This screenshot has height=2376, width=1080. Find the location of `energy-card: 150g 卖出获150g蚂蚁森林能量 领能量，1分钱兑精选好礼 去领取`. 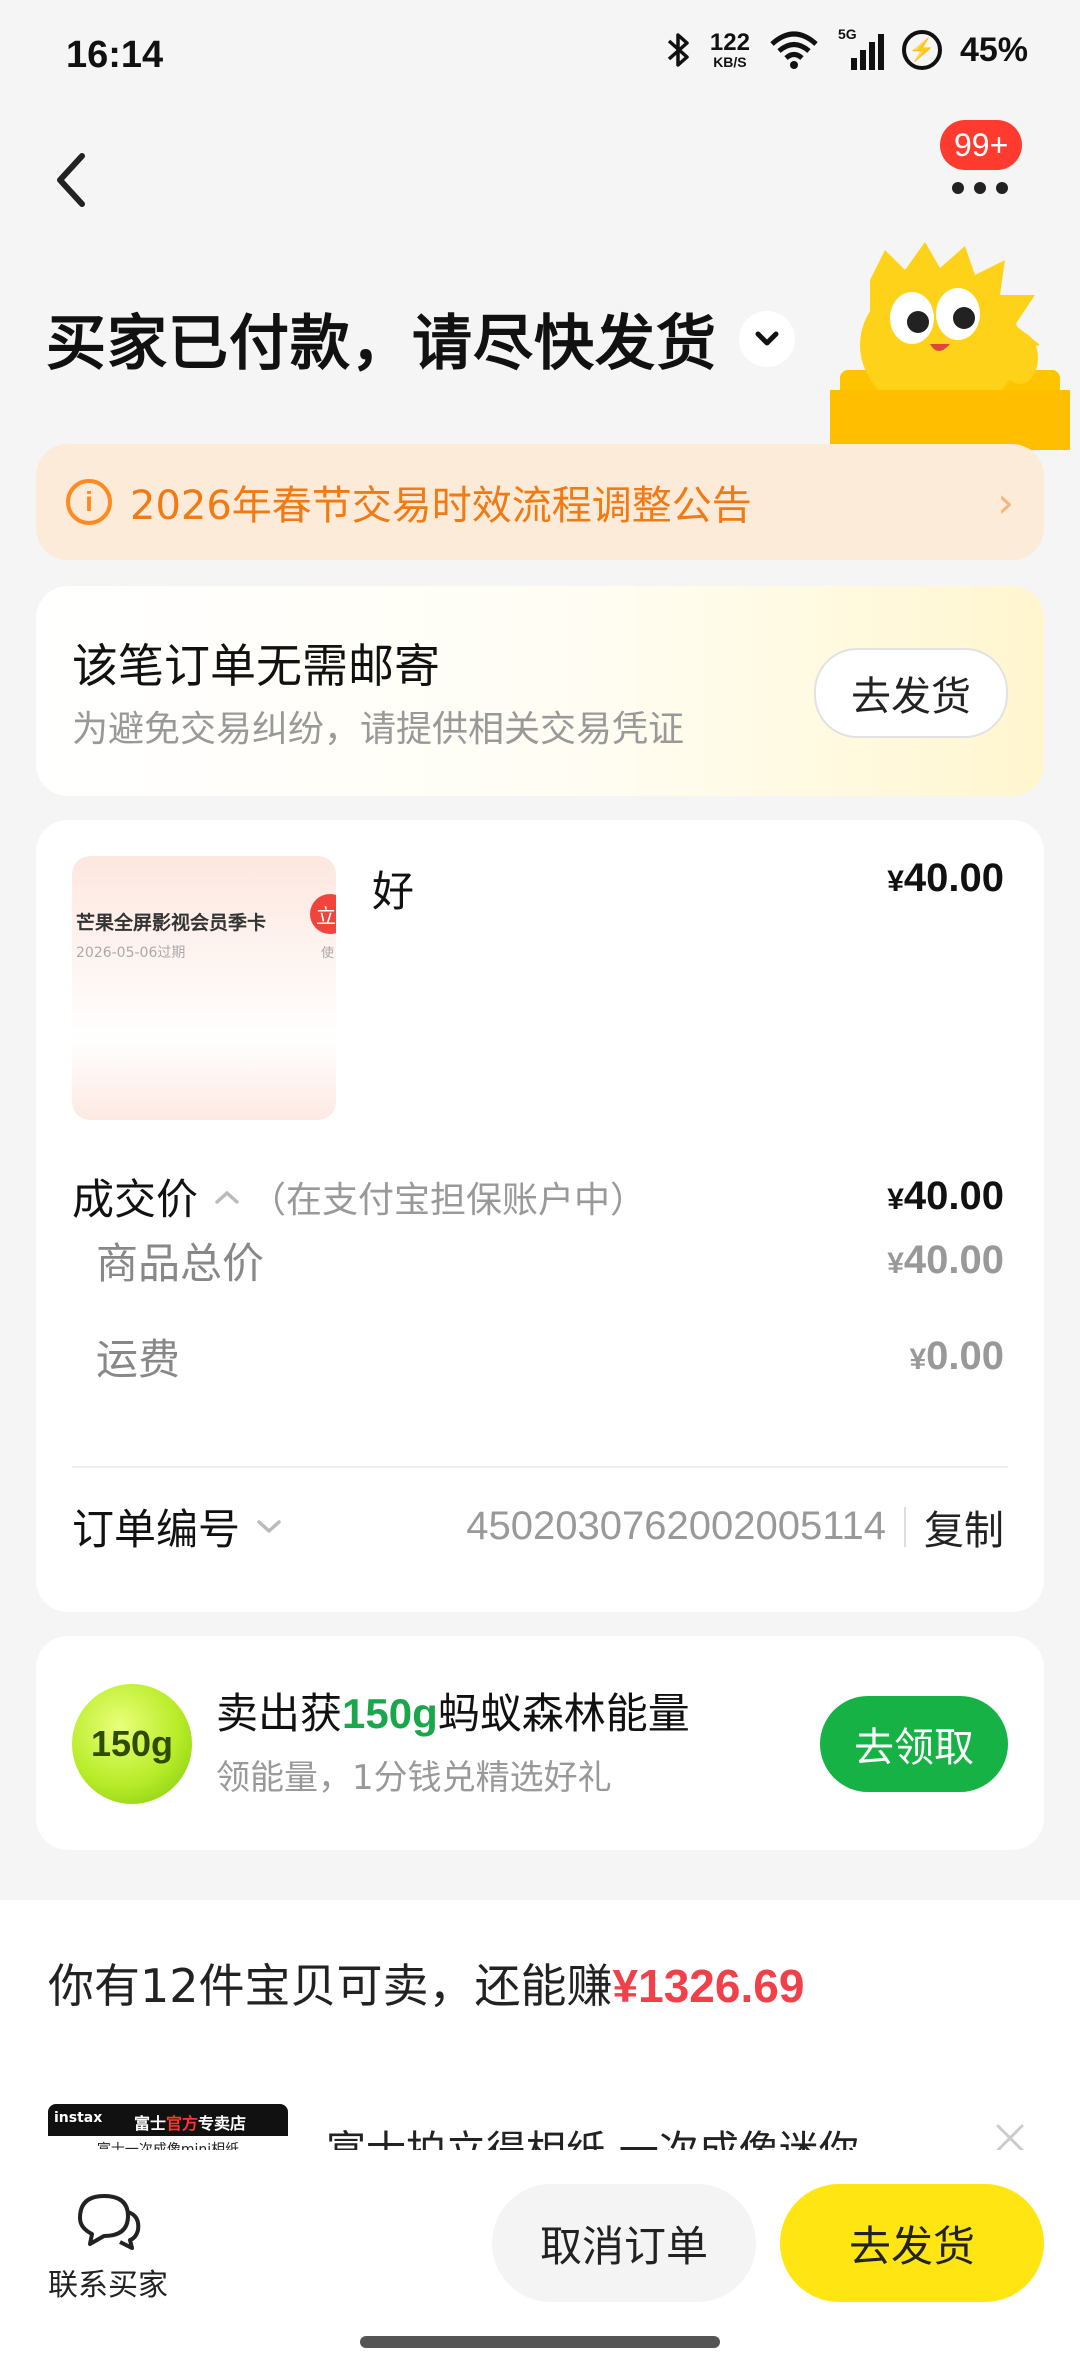

energy-card: 150g 卖出获150g蚂蚁森林能量 领能量，1分钱兑精选好礼 去领取 is located at coordinates (540, 1743).